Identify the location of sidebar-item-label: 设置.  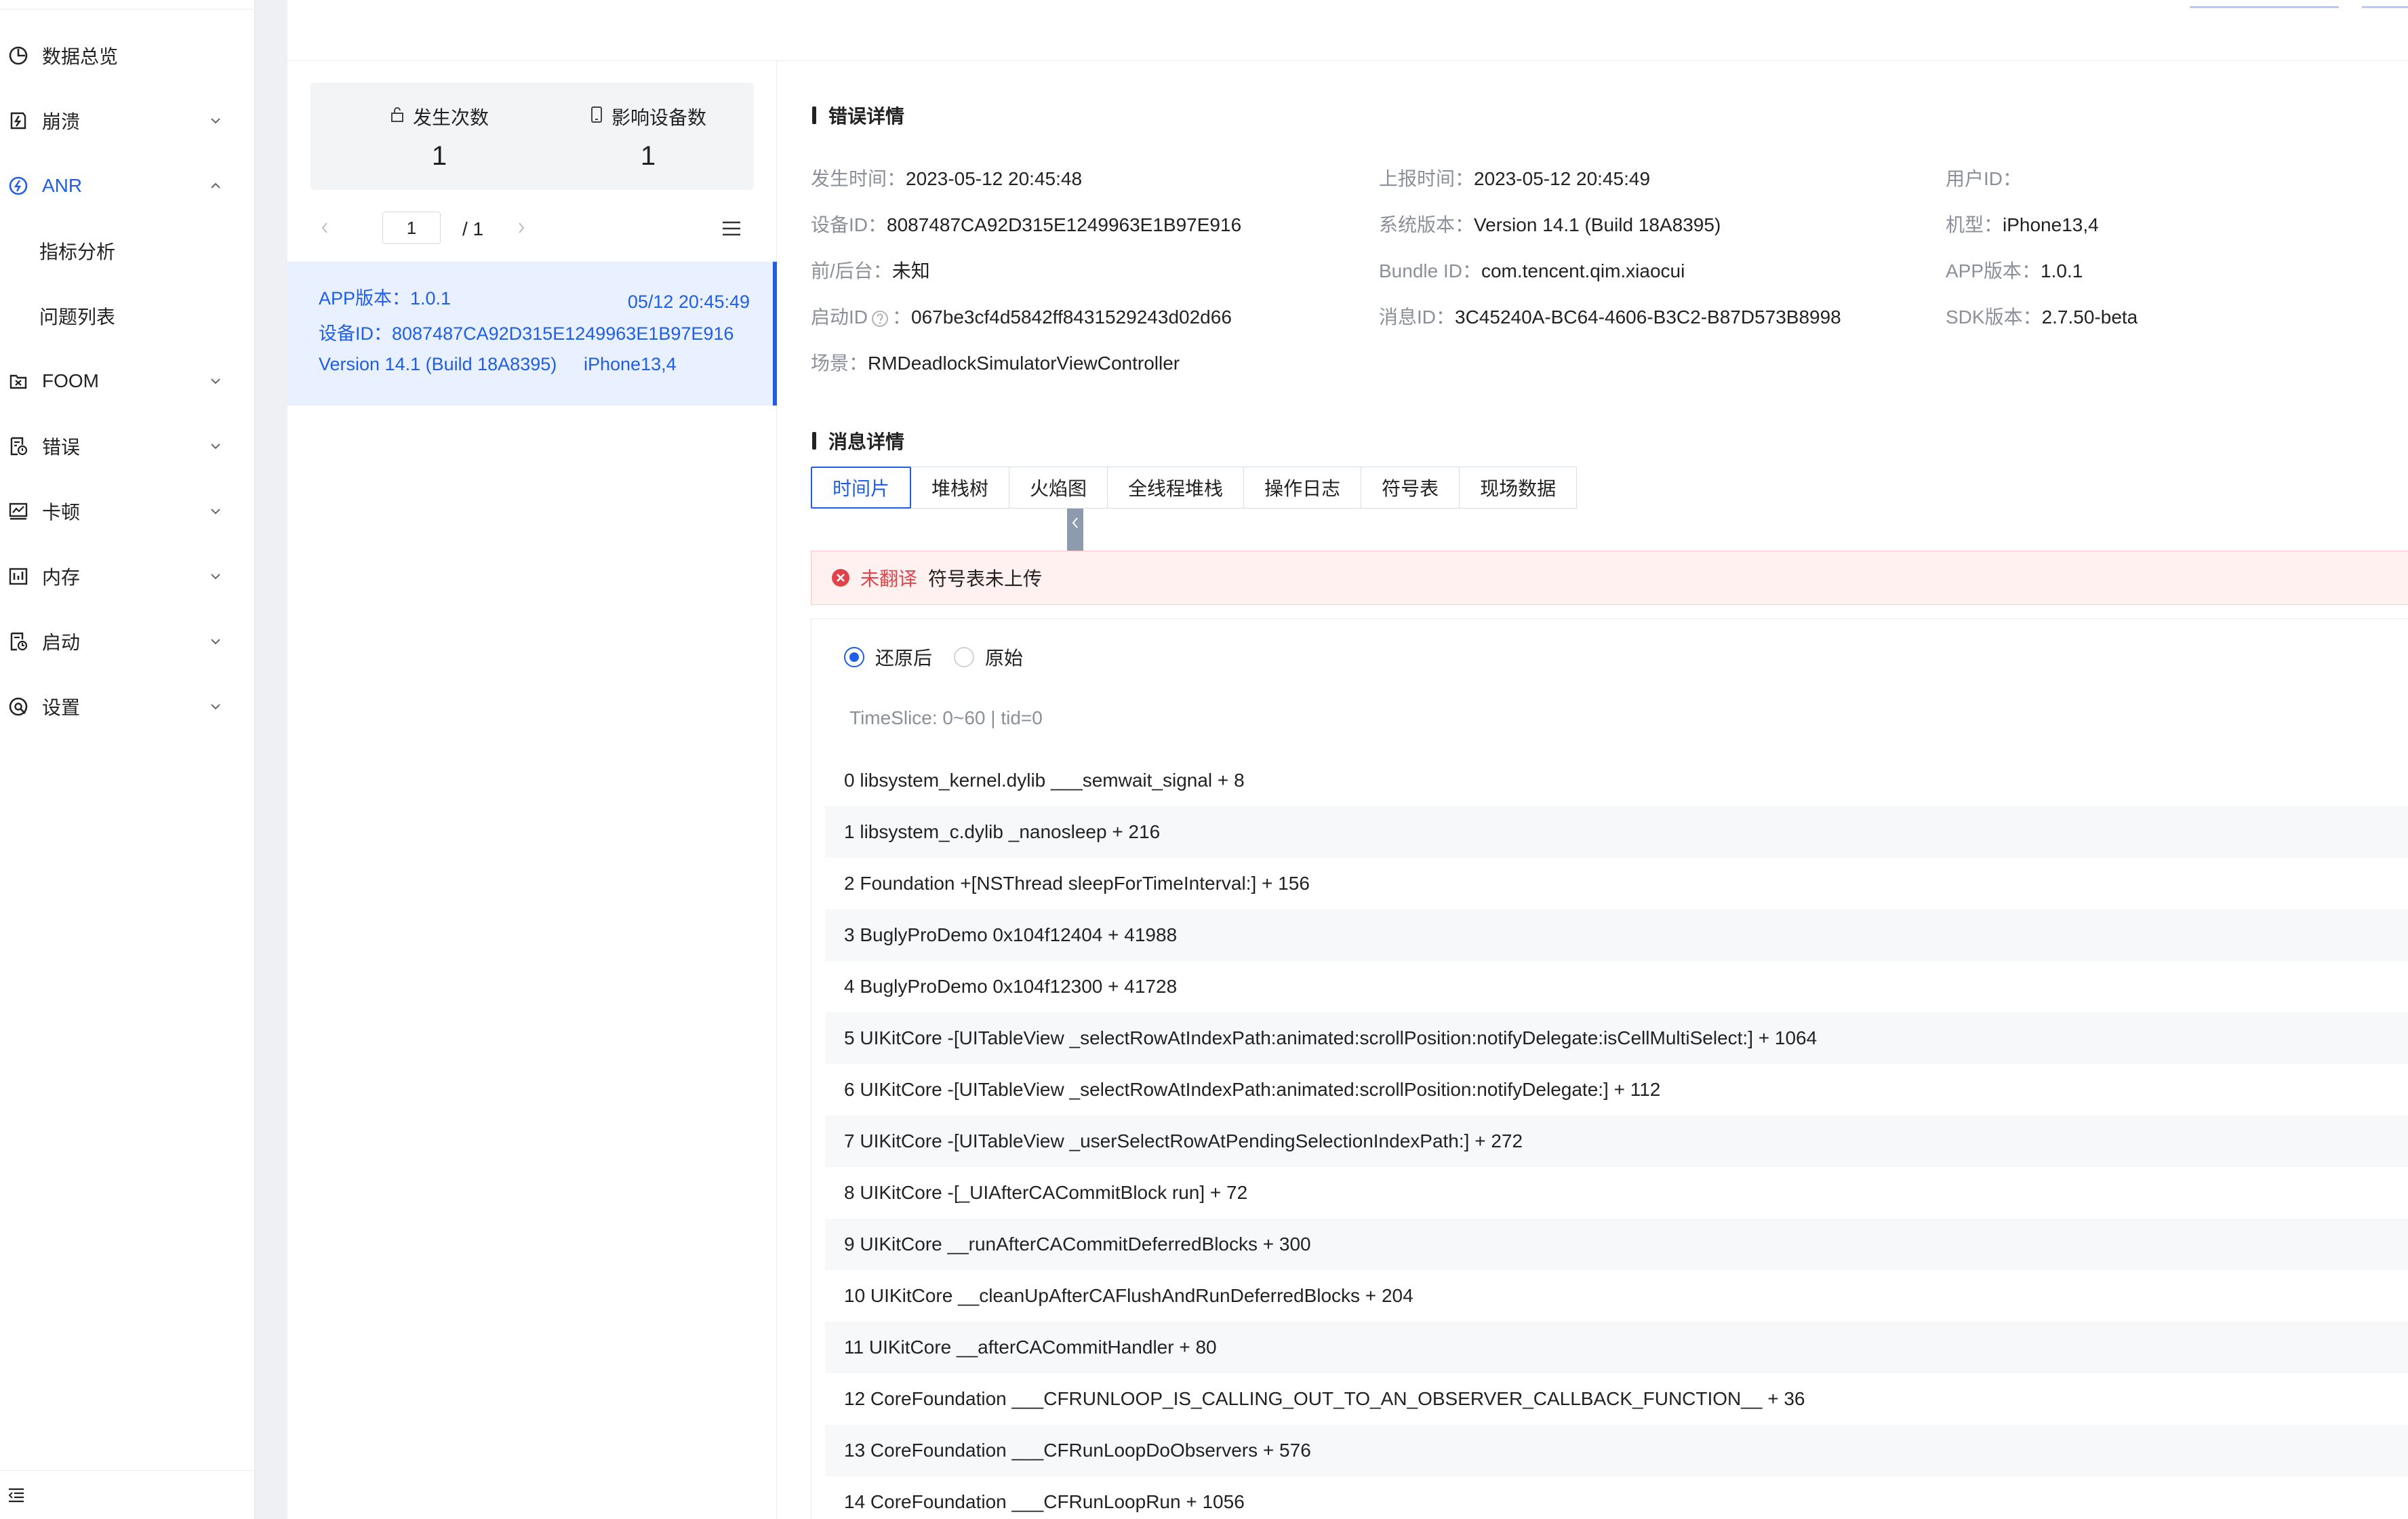
(61, 708).